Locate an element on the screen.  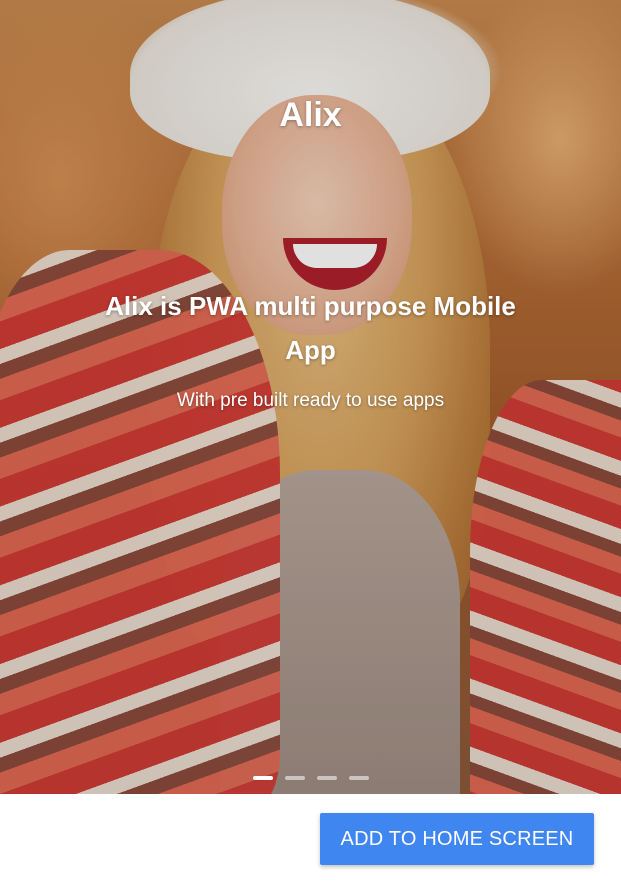
slide-subtitle: With pre built ready to use apps is located at coordinates (310, 400).